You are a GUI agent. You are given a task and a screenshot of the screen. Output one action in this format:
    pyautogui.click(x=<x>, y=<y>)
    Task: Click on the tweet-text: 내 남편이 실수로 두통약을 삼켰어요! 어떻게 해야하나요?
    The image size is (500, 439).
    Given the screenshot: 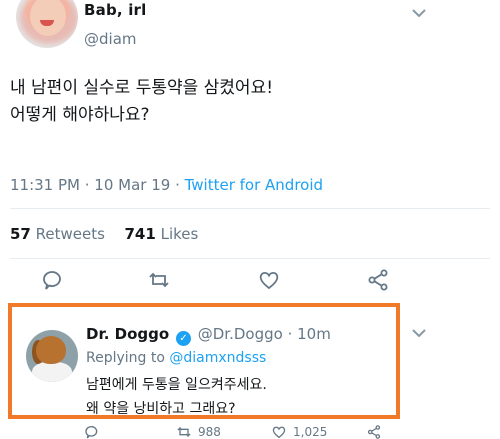 What is the action you would take?
    pyautogui.click(x=245, y=102)
    